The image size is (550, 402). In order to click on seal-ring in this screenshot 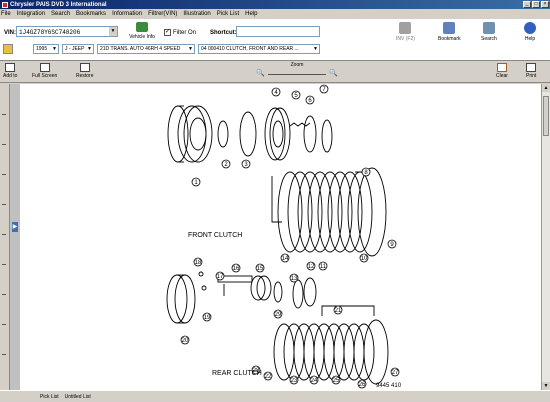, I will do `click(248, 134)`.